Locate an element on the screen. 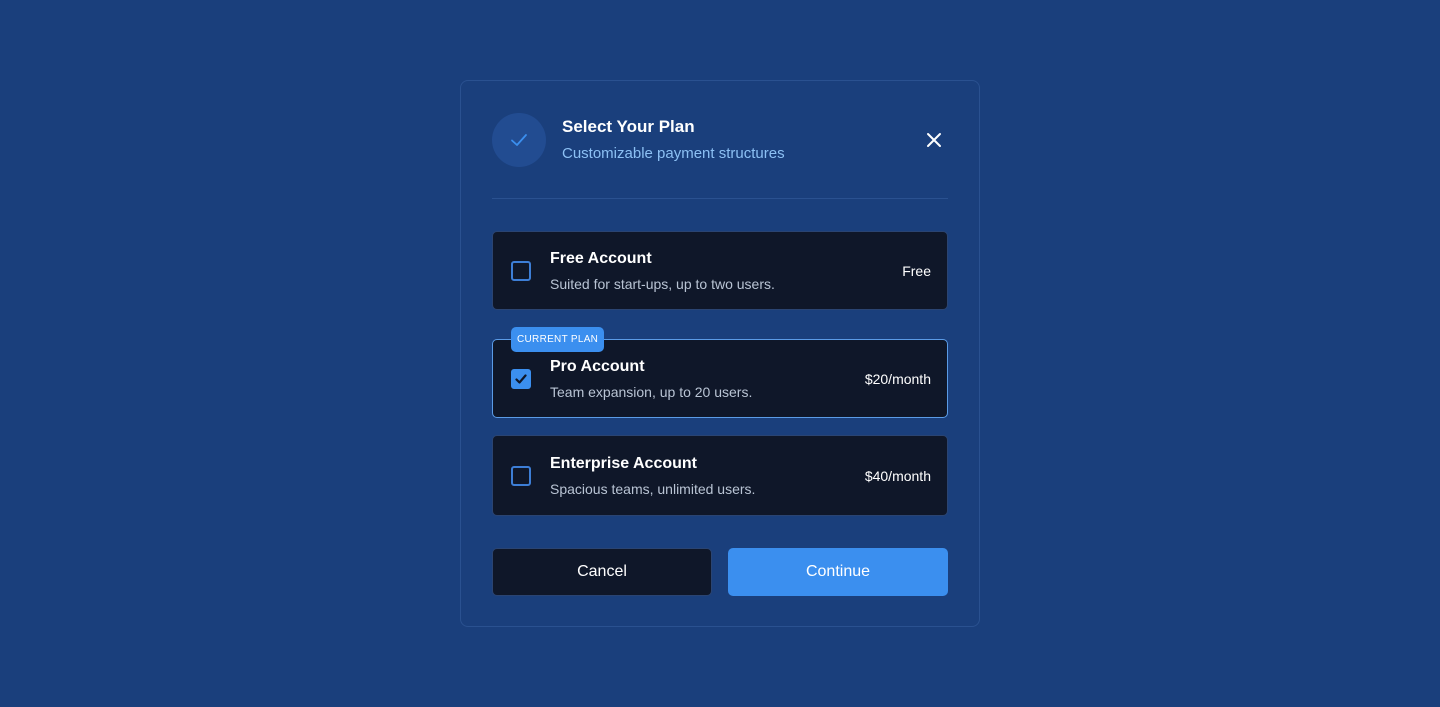 Image resolution: width=1440 pixels, height=707 pixels. plan-checkbox-free is located at coordinates (521, 270).